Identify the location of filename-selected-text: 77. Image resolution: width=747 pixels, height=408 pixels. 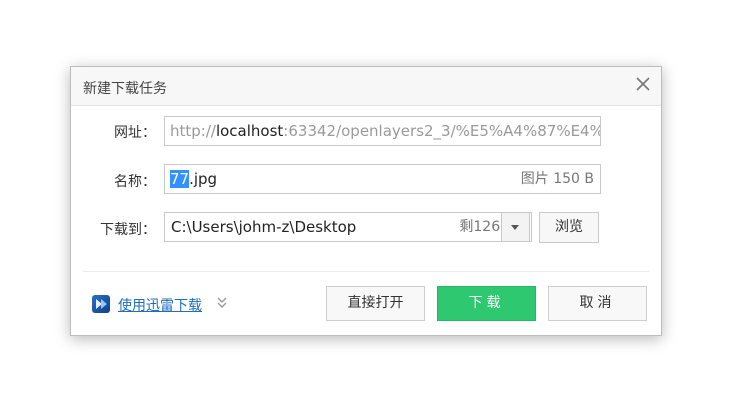
(180, 179).